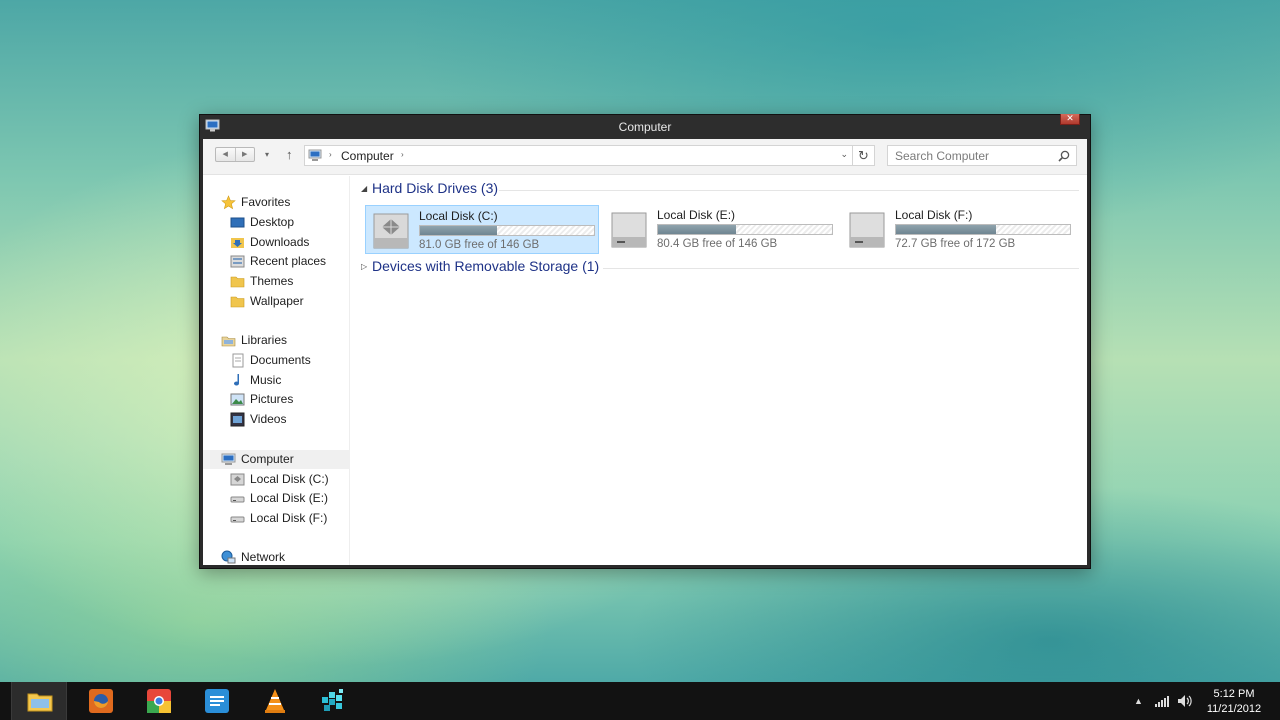 The height and width of the screenshot is (720, 1280). What do you see at coordinates (1070, 119) in the screenshot?
I see `close-button: ✕` at bounding box center [1070, 119].